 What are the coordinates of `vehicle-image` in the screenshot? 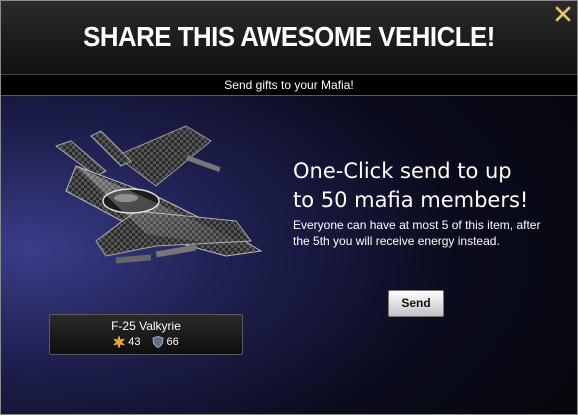 It's located at (158, 194).